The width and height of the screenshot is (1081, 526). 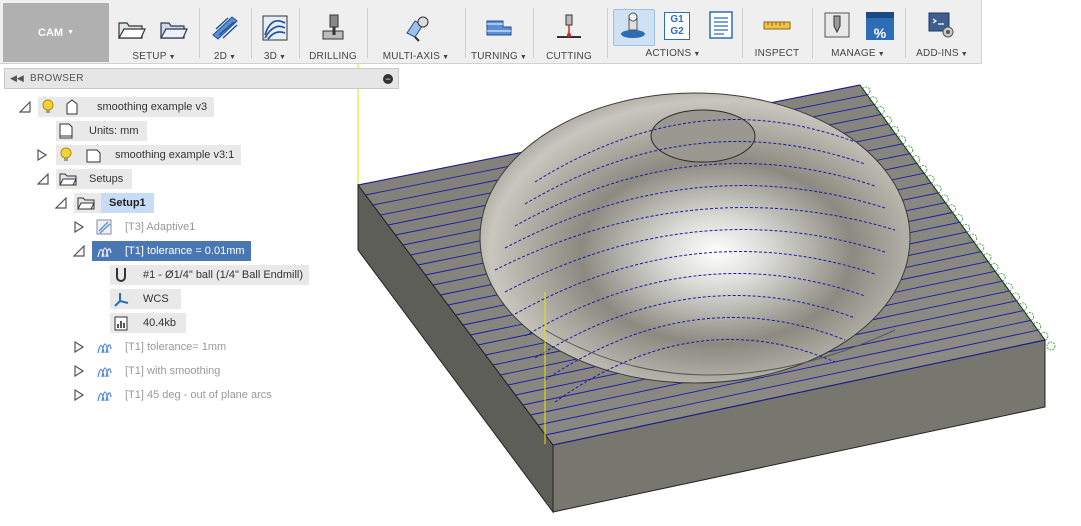 I want to click on inspect-label: INSPECT, so click(x=777, y=53).